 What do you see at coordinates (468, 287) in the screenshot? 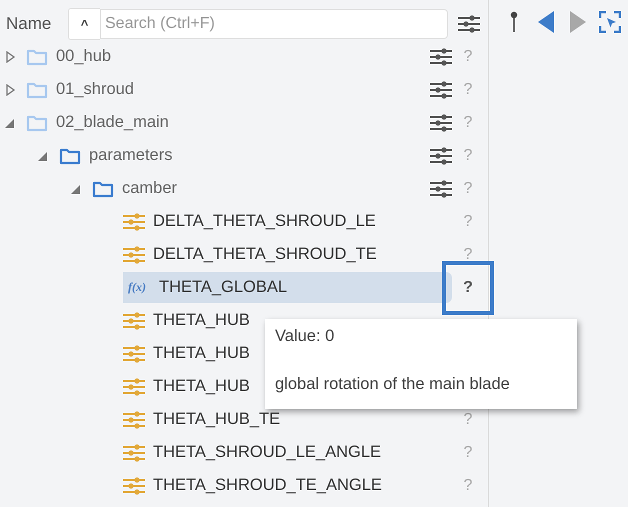
I see `help-icon: ?` at bounding box center [468, 287].